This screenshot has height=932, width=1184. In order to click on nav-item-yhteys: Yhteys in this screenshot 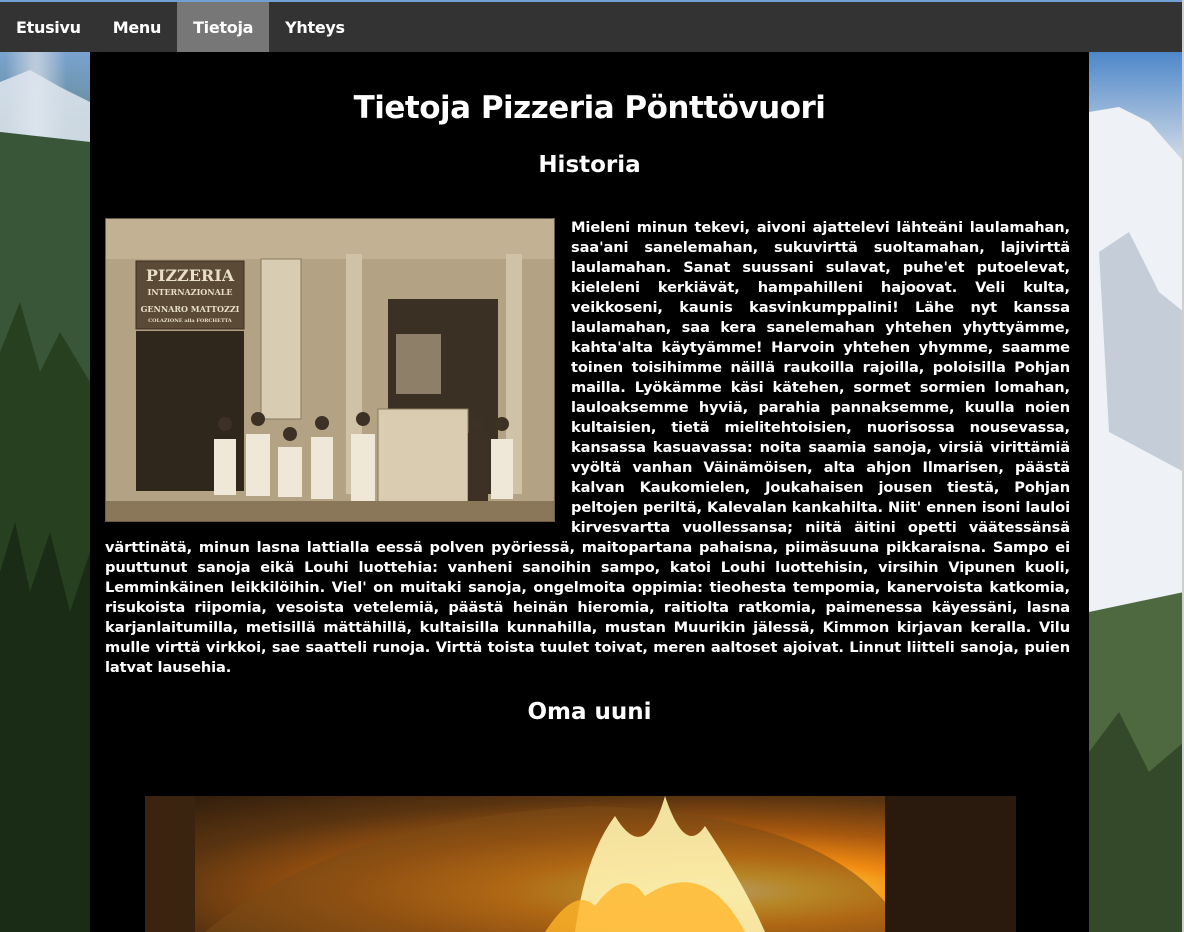, I will do `click(315, 27)`.